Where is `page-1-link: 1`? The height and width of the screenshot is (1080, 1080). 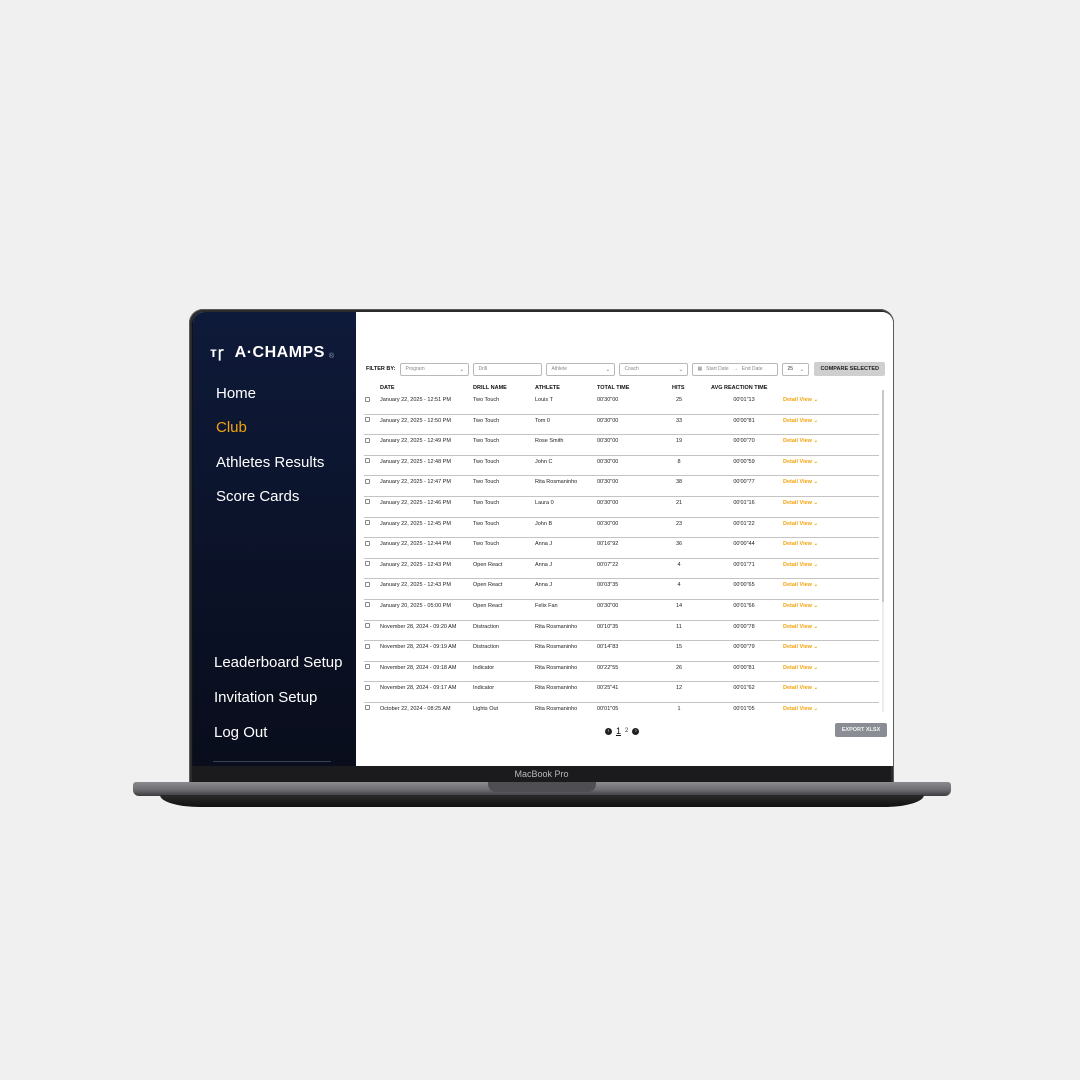
page-1-link: 1 is located at coordinates (618, 731).